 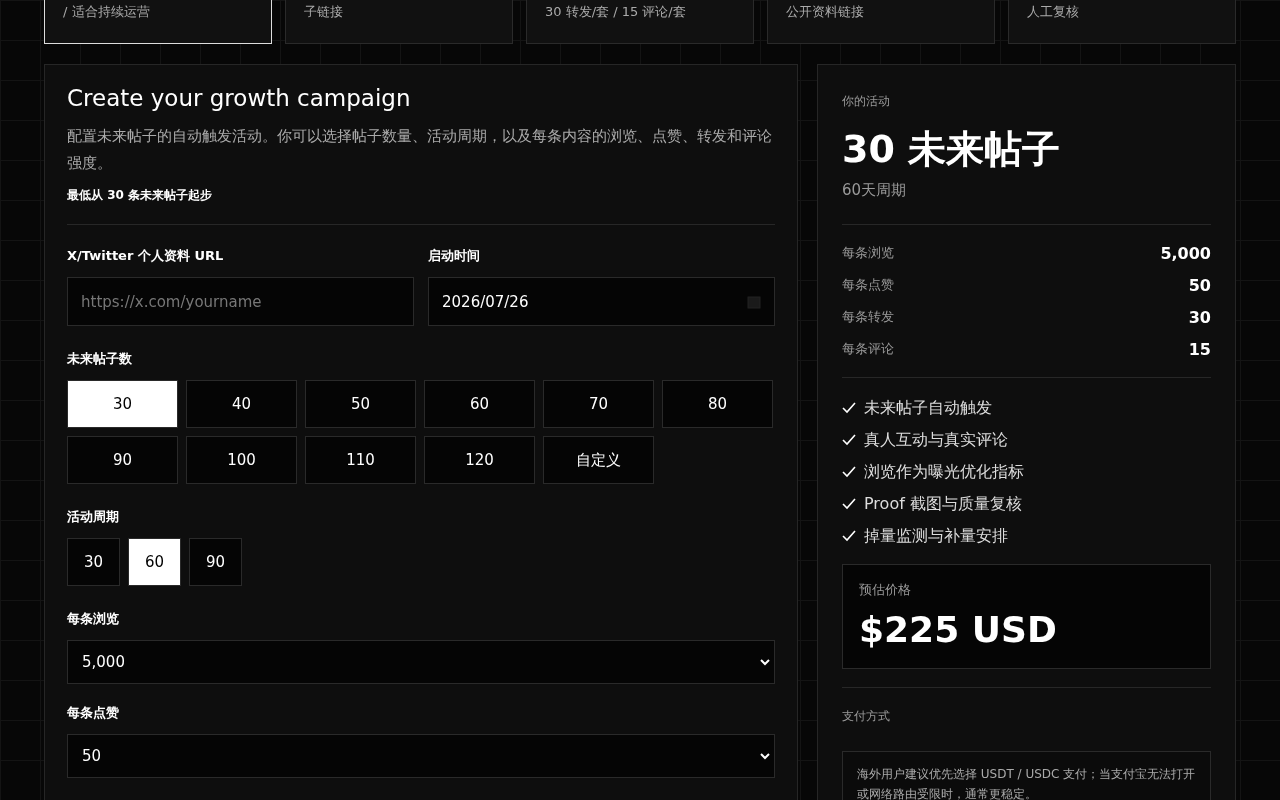 I want to click on metric-label: 每条浏览, so click(x=868, y=253).